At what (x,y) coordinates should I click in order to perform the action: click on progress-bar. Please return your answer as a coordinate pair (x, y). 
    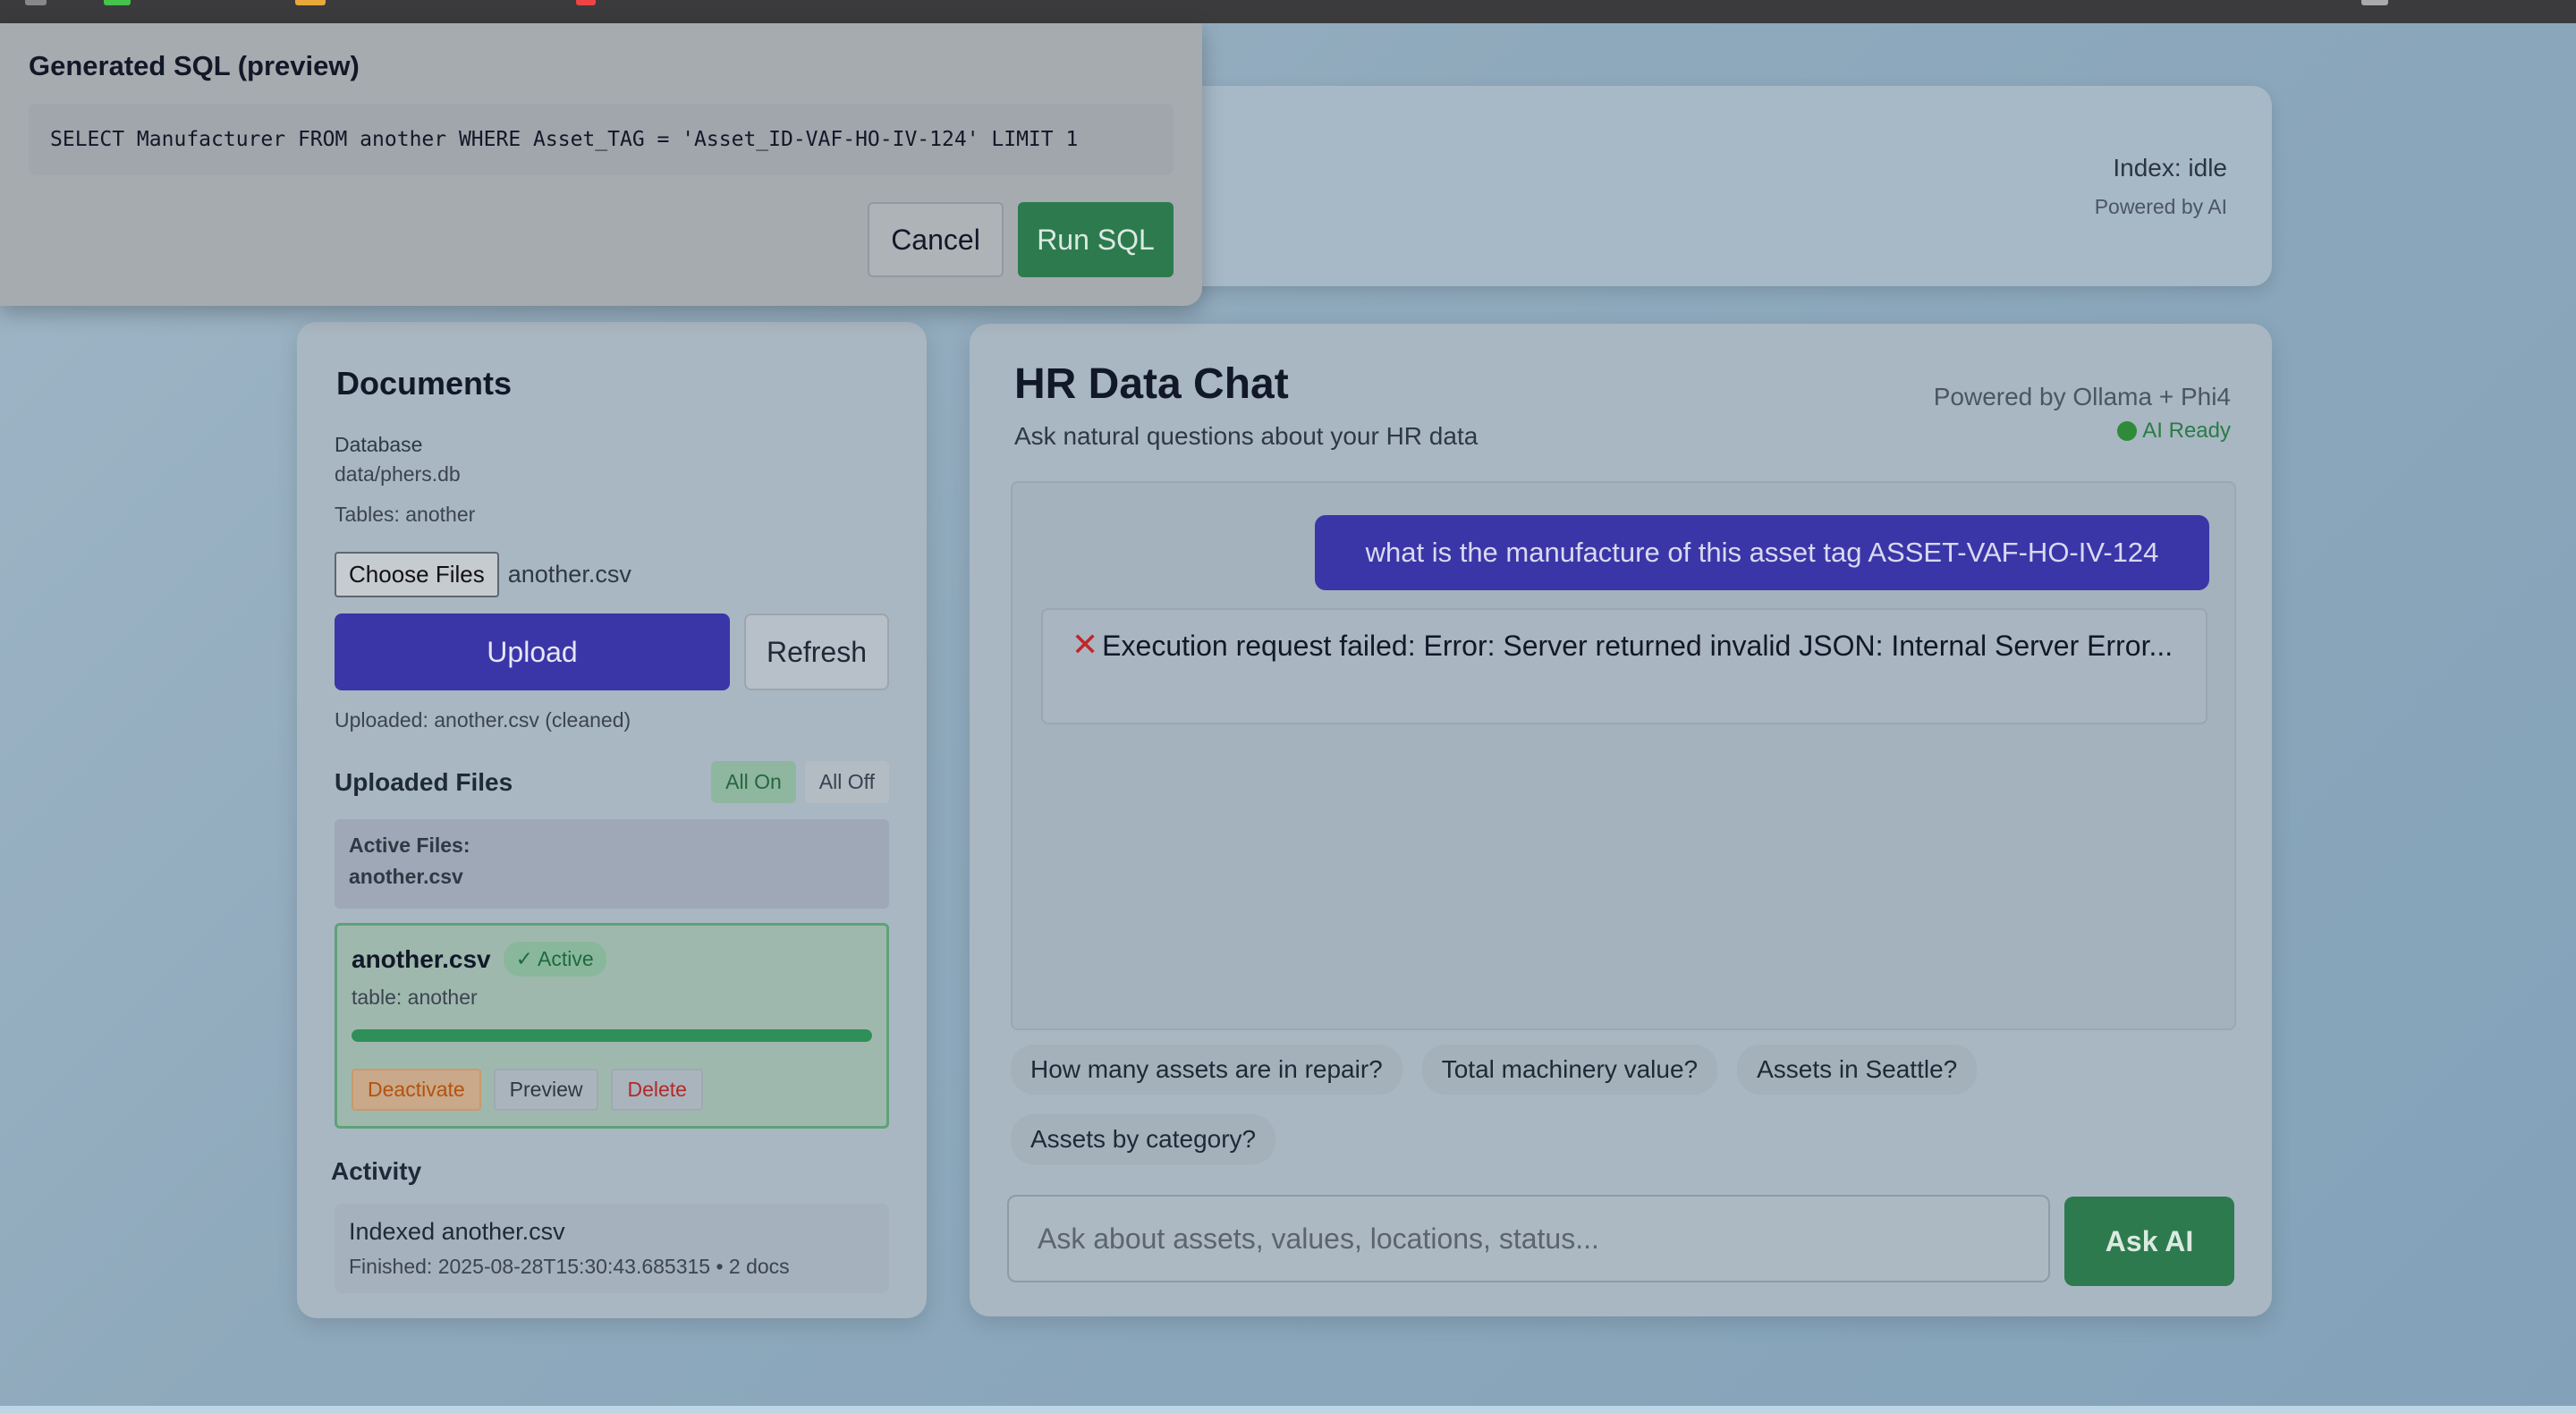
    Looking at the image, I should click on (612, 1035).